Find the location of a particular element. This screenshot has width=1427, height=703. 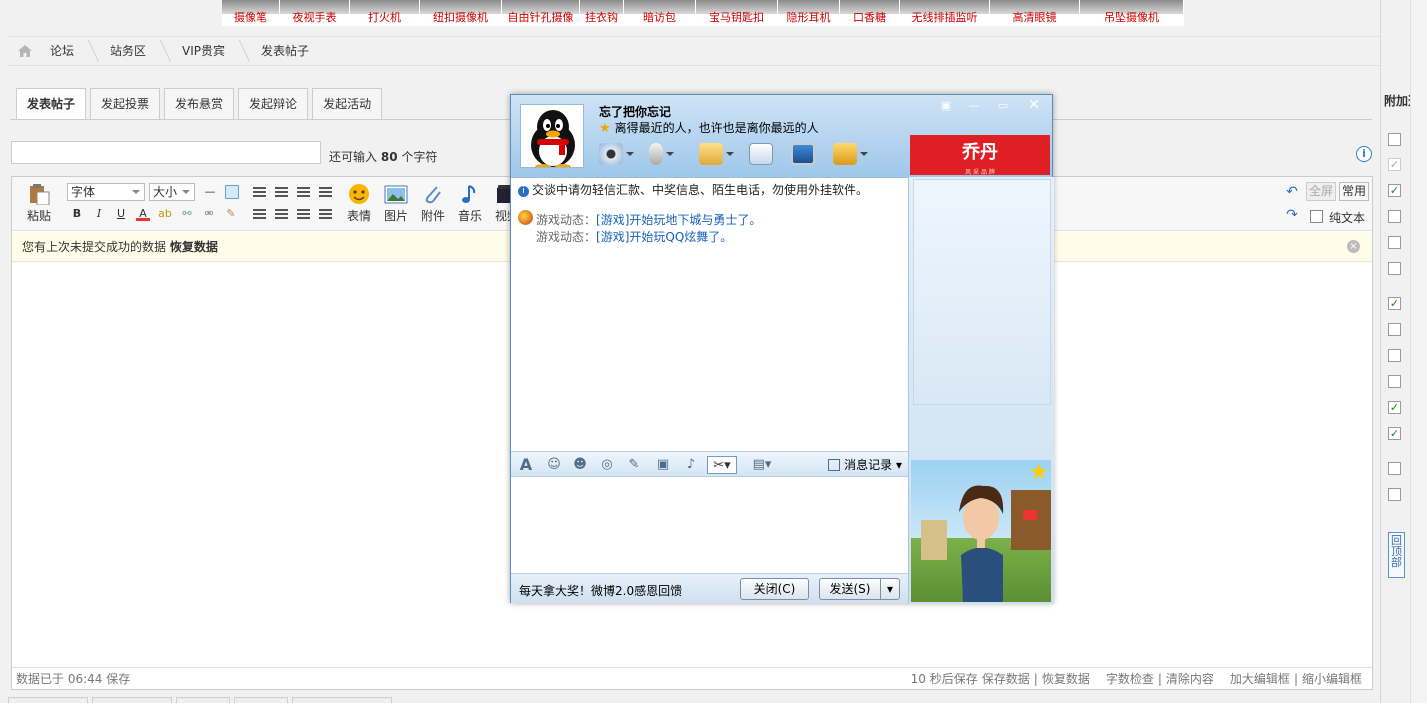

word-count-link: 字数检查 is located at coordinates (1130, 679).